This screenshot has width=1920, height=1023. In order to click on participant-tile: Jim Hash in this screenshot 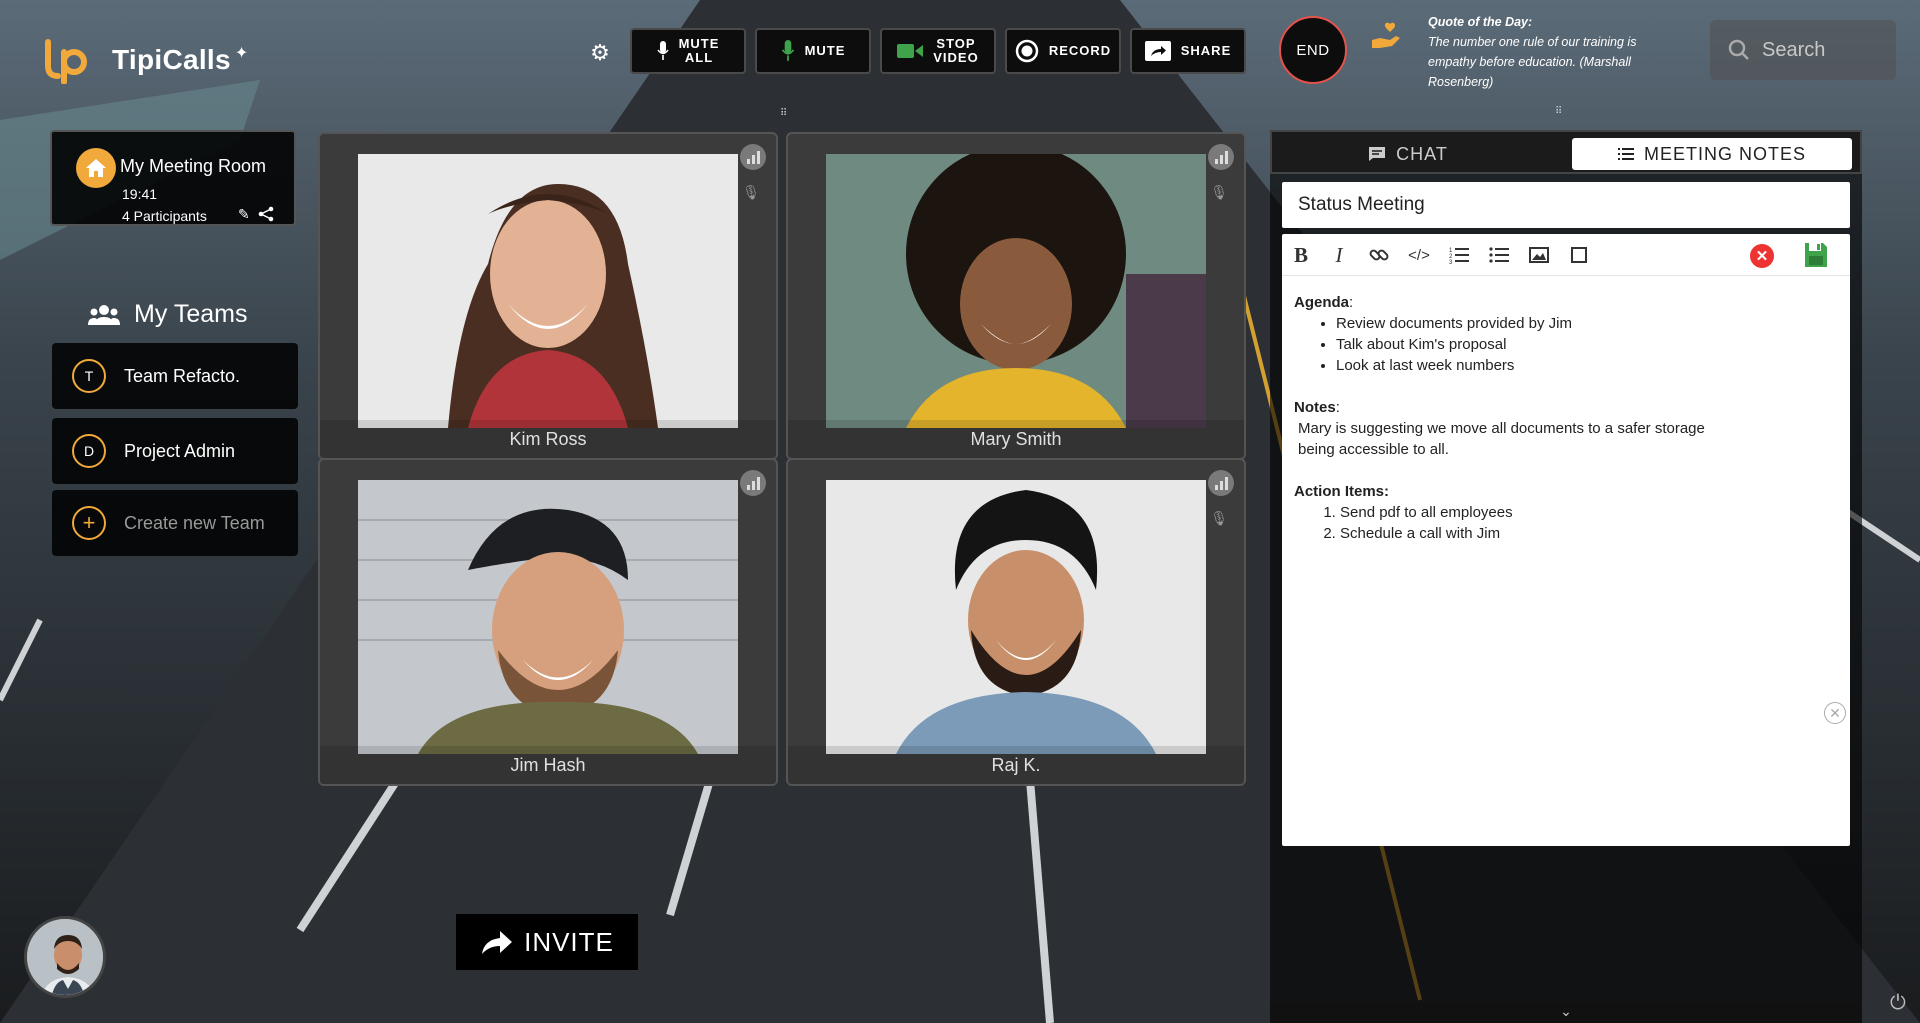, I will do `click(548, 622)`.